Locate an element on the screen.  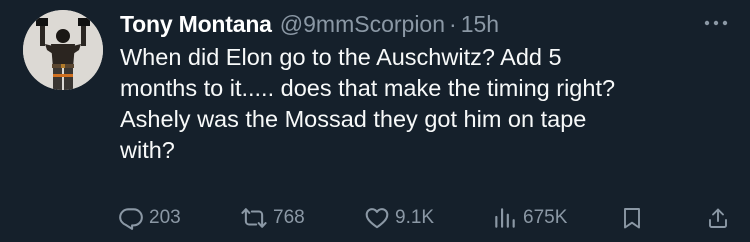
avatar-image is located at coordinates (63, 50).